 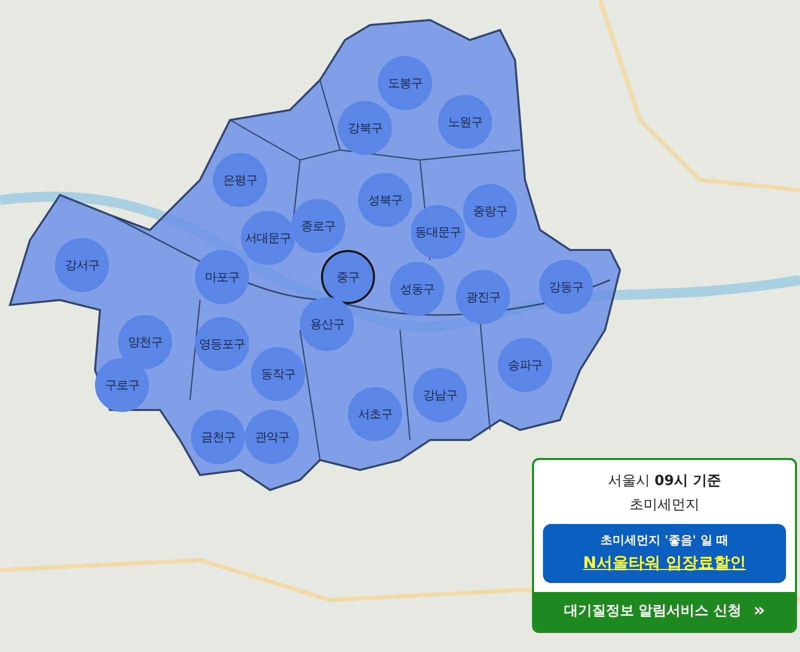 I want to click on alert-signup-button: 대기질정보 알림서비스 신청 », so click(x=664, y=611).